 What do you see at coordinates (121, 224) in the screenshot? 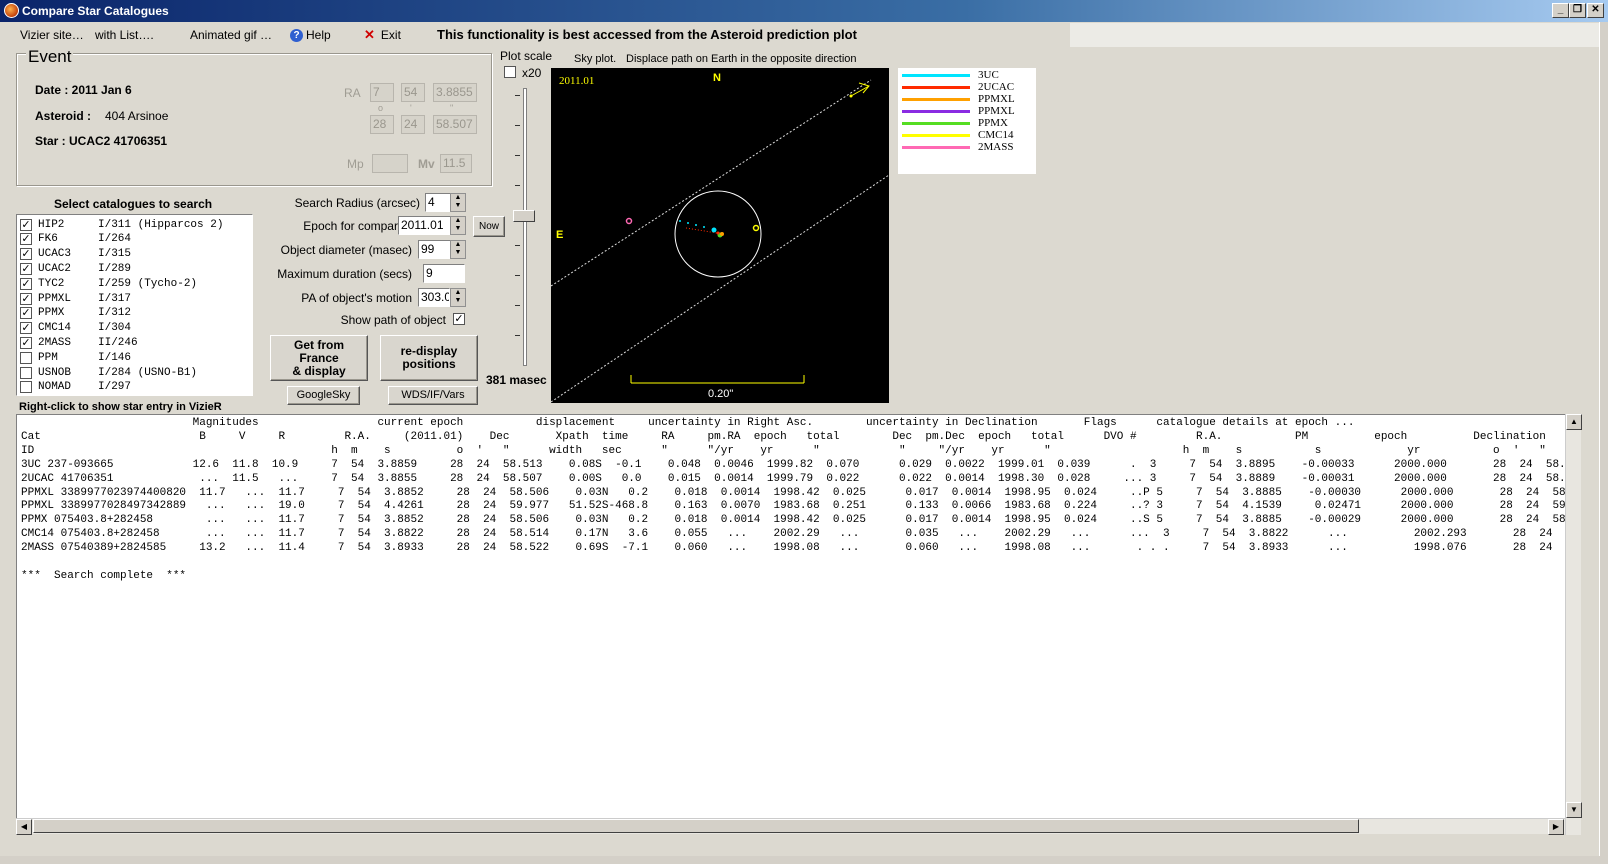
I see `catalogue-item: ✓ HIP2 I/311 (Hipparcos 2)` at bounding box center [121, 224].